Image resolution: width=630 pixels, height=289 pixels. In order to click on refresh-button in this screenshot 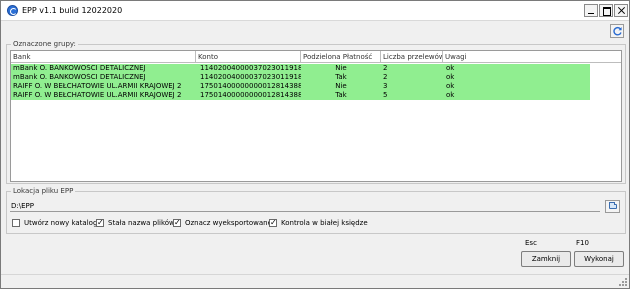, I will do `click(617, 31)`.